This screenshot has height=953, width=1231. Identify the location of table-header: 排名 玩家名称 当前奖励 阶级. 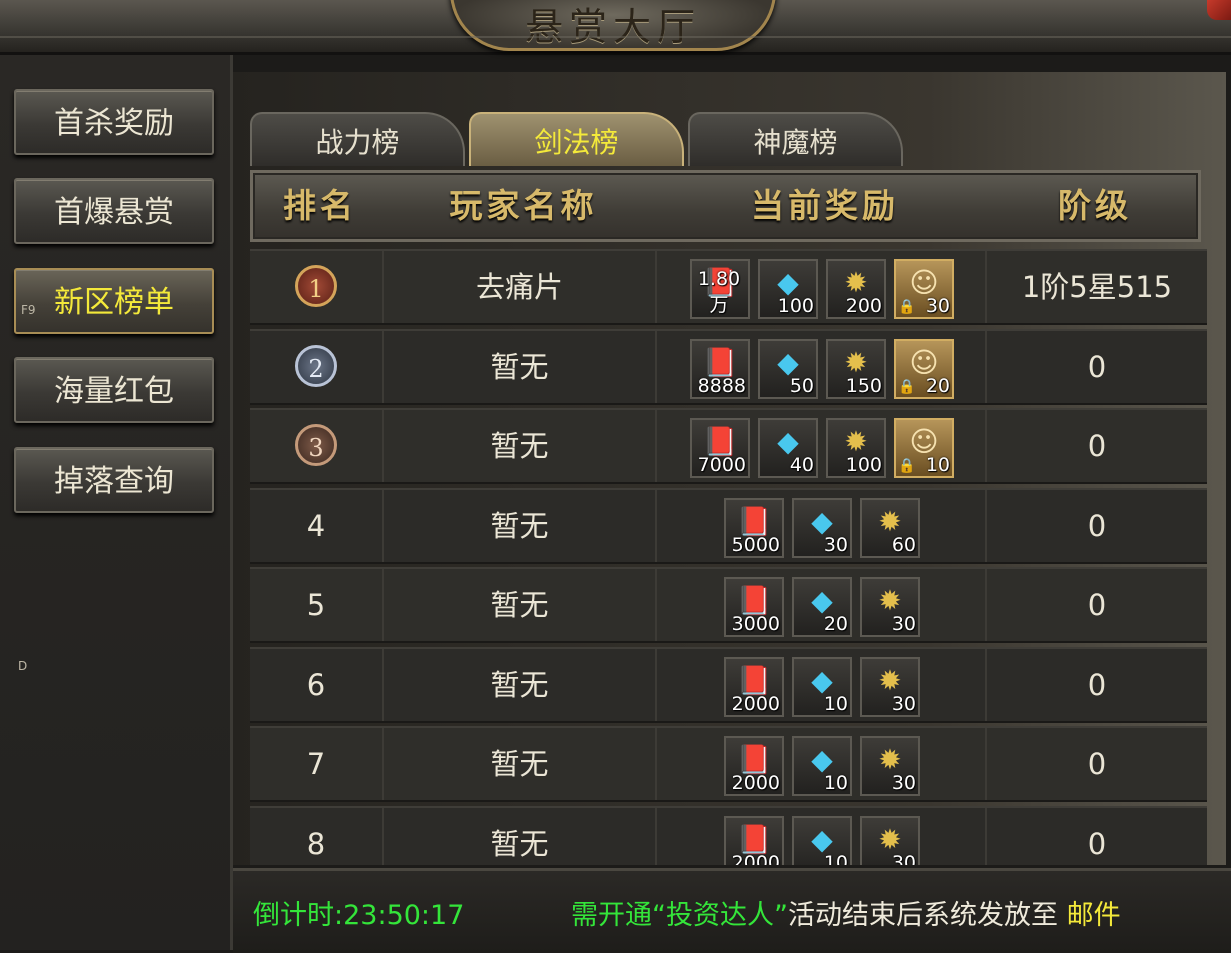
(725, 206).